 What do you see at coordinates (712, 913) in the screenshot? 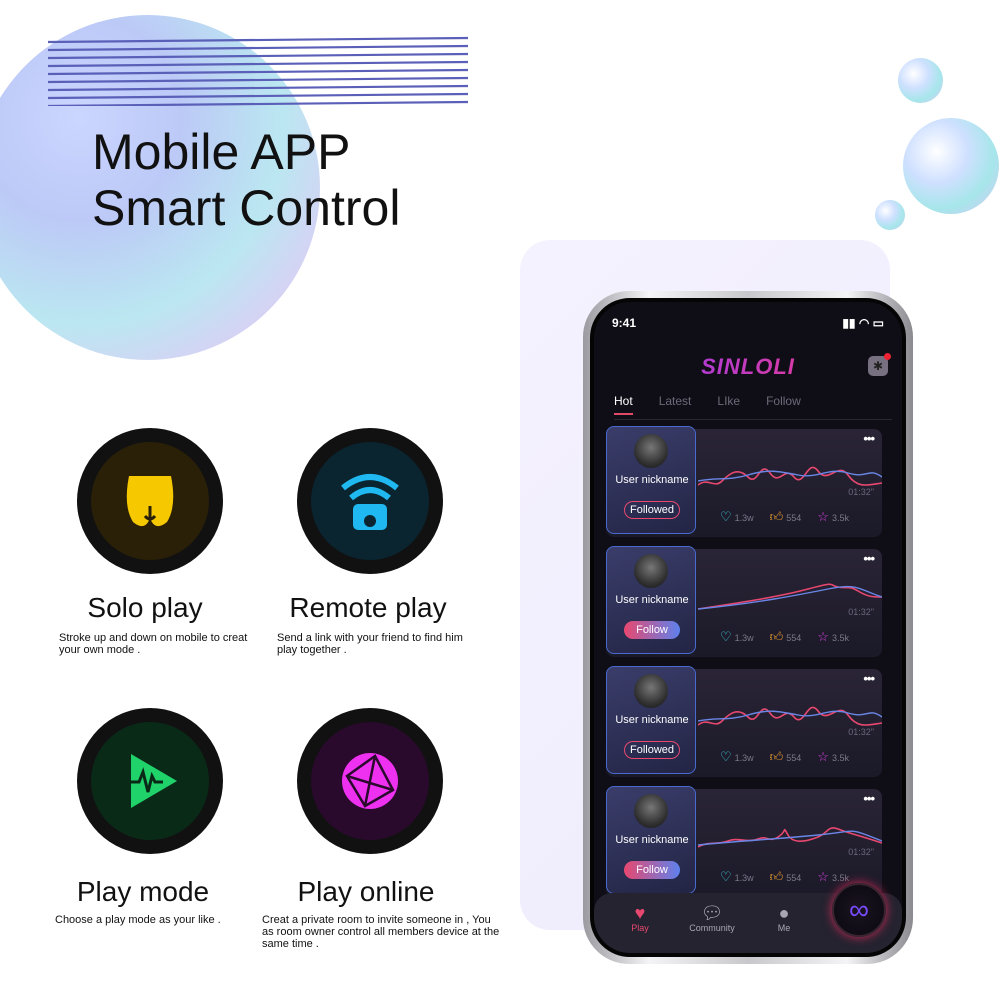
I see `chat-icon: 💬︎` at bounding box center [712, 913].